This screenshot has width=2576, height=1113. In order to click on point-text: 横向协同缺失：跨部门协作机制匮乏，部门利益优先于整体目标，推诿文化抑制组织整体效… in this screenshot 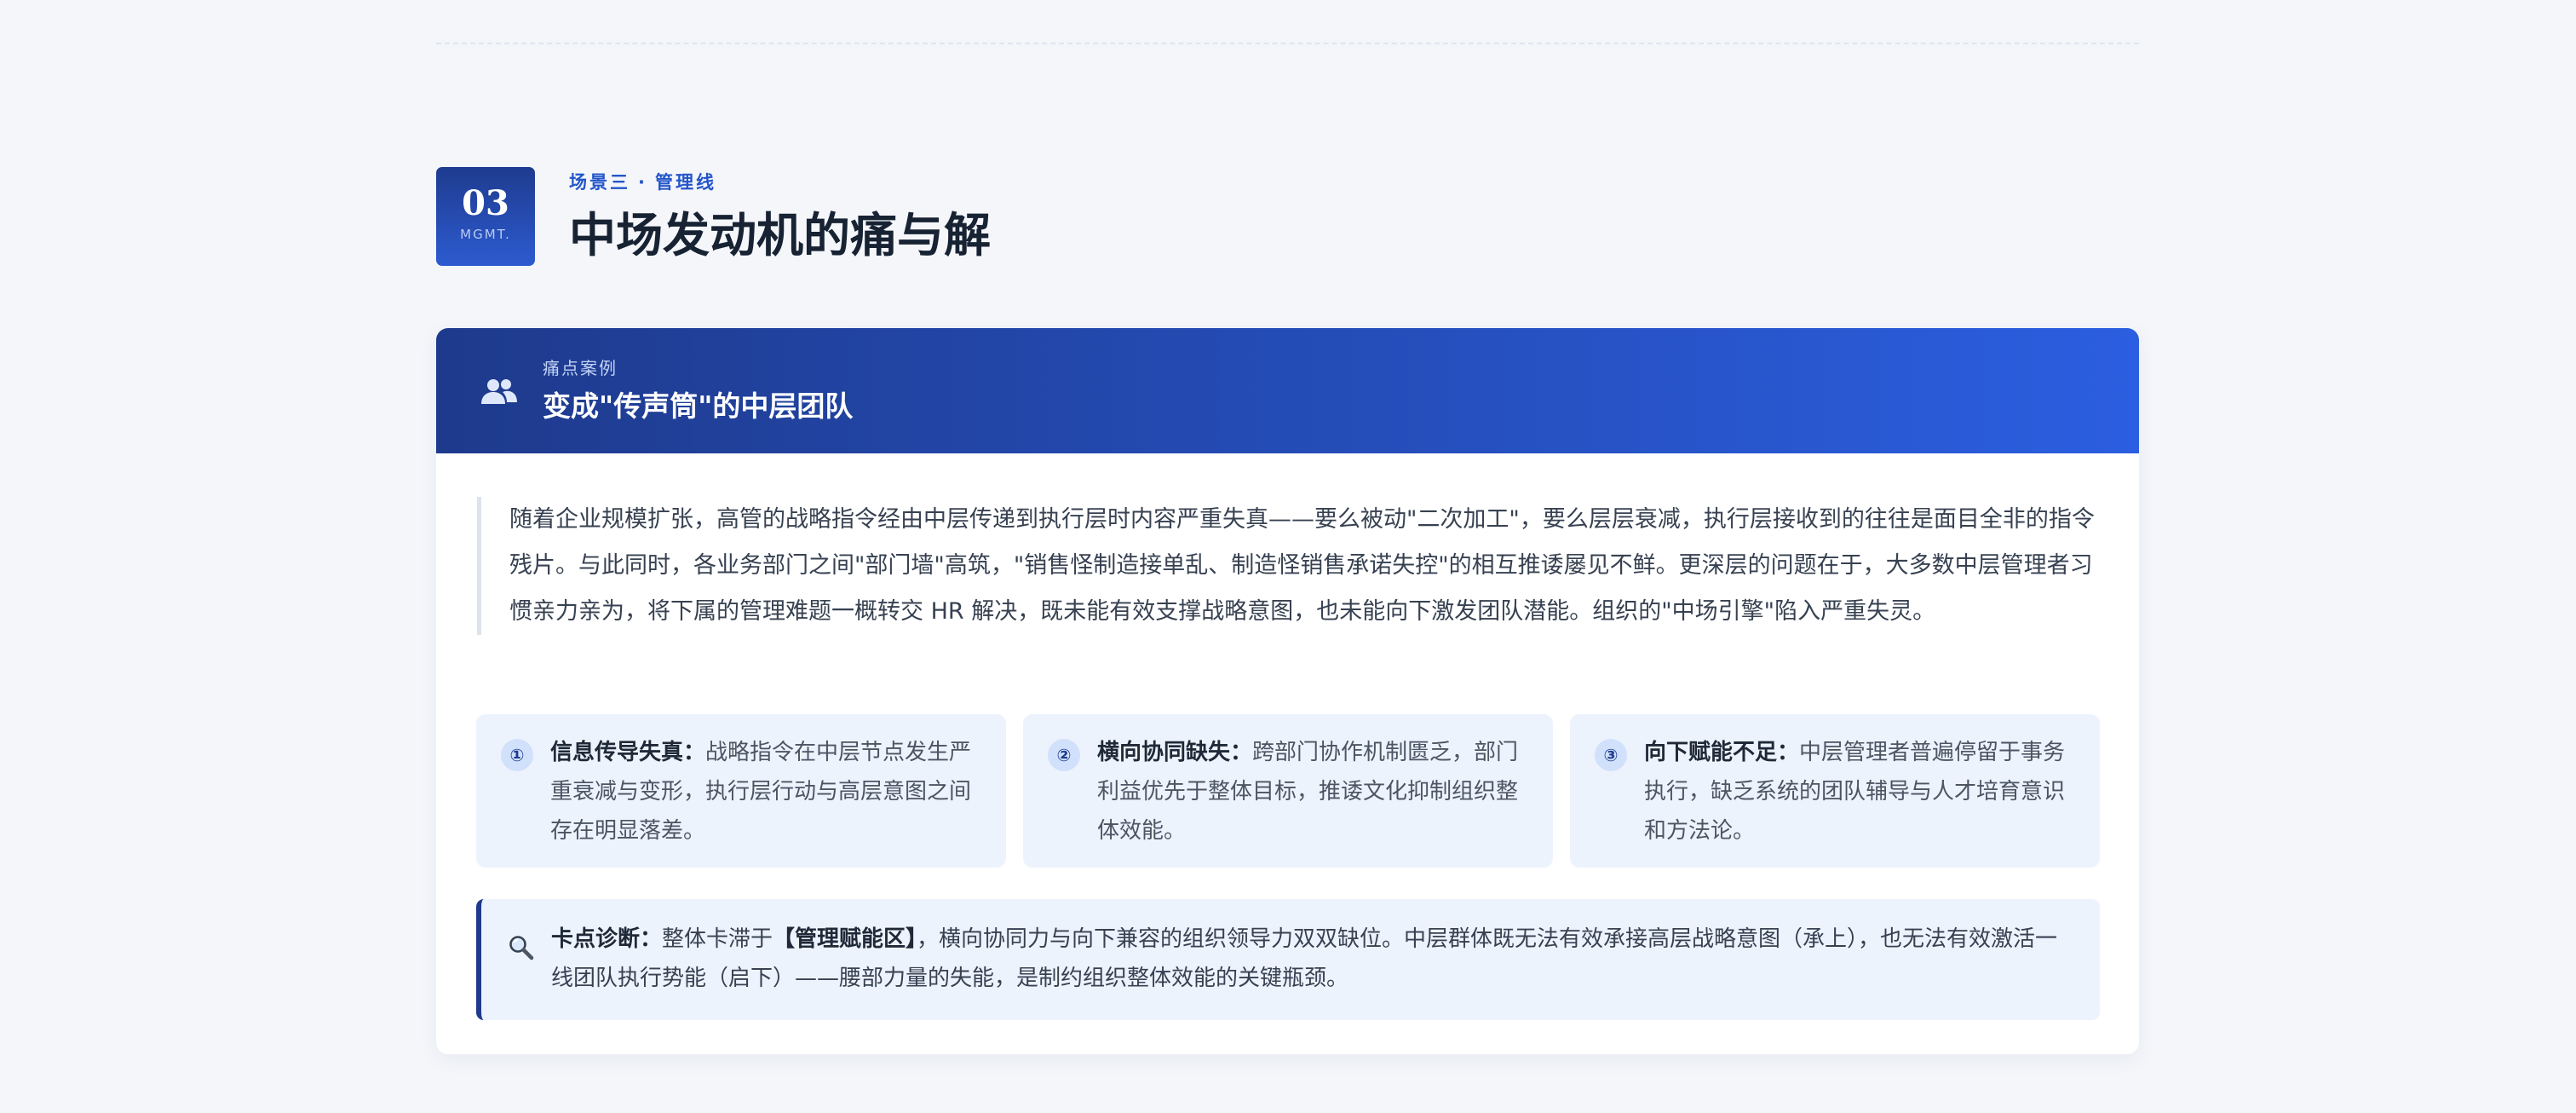, I will do `click(1312, 792)`.